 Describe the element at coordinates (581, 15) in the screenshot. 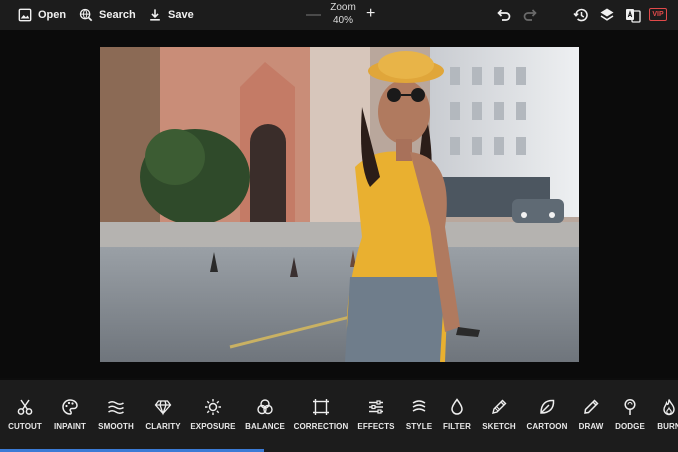

I see `history-icon` at that location.